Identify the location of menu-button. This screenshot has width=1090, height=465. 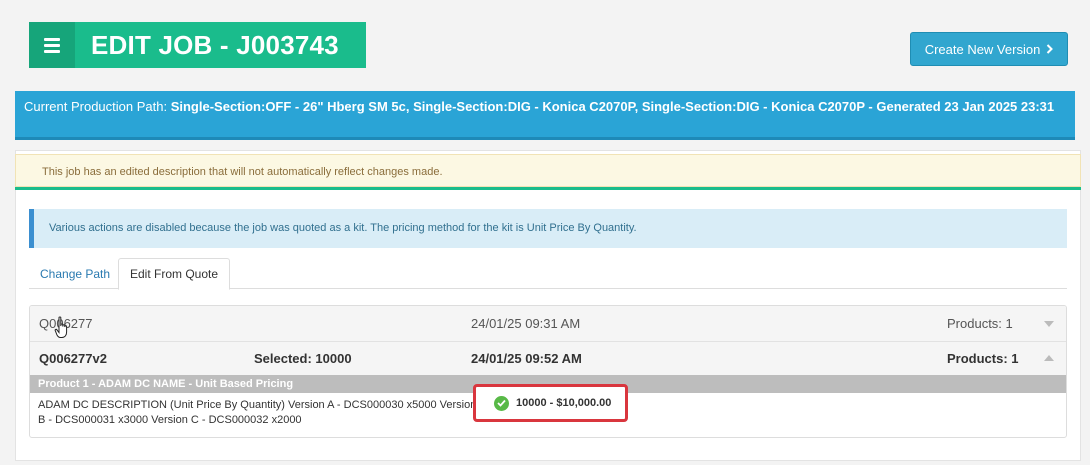
(52, 45).